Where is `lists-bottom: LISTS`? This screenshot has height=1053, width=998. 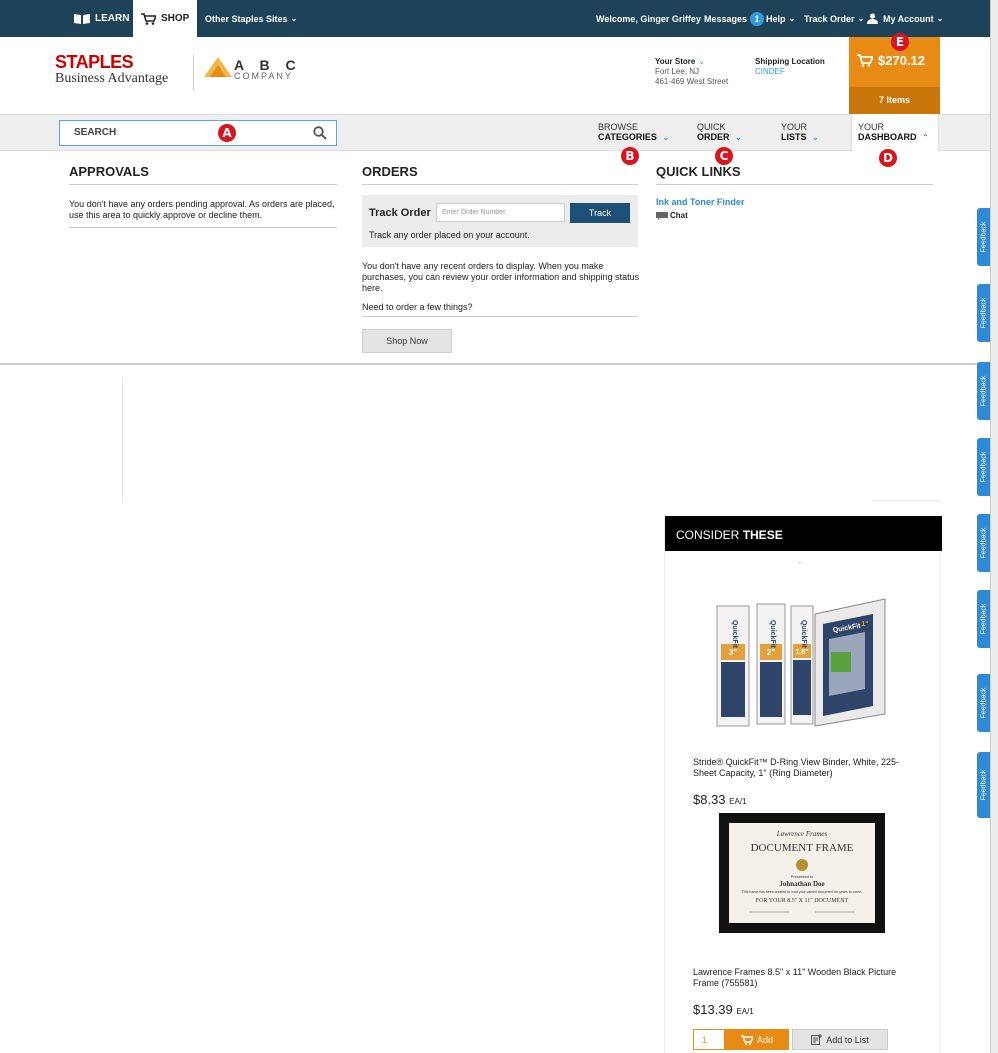 lists-bottom: LISTS is located at coordinates (794, 137).